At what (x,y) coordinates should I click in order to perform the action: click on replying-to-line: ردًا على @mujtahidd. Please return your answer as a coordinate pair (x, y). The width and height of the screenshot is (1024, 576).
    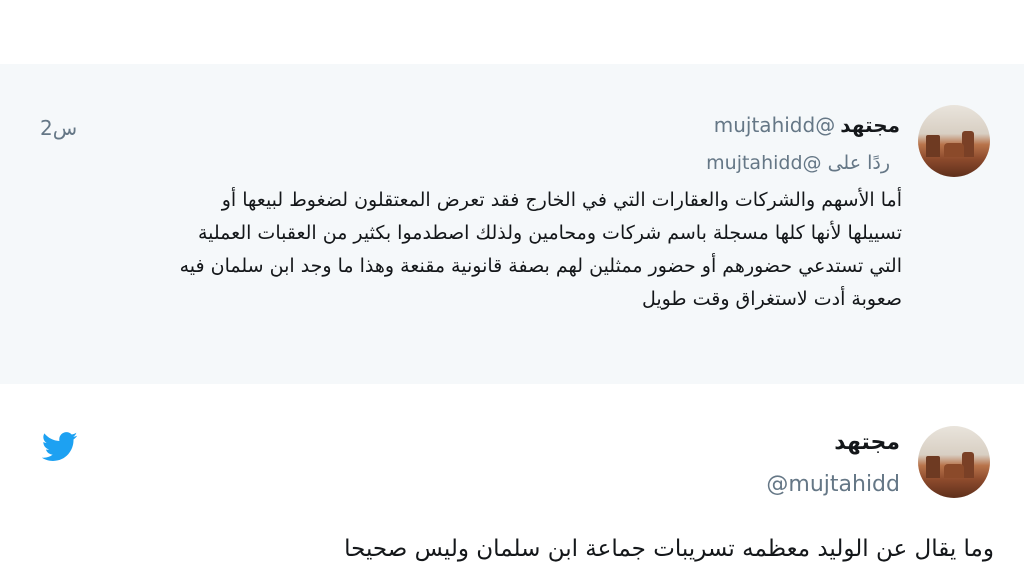
    Looking at the image, I should click on (798, 163).